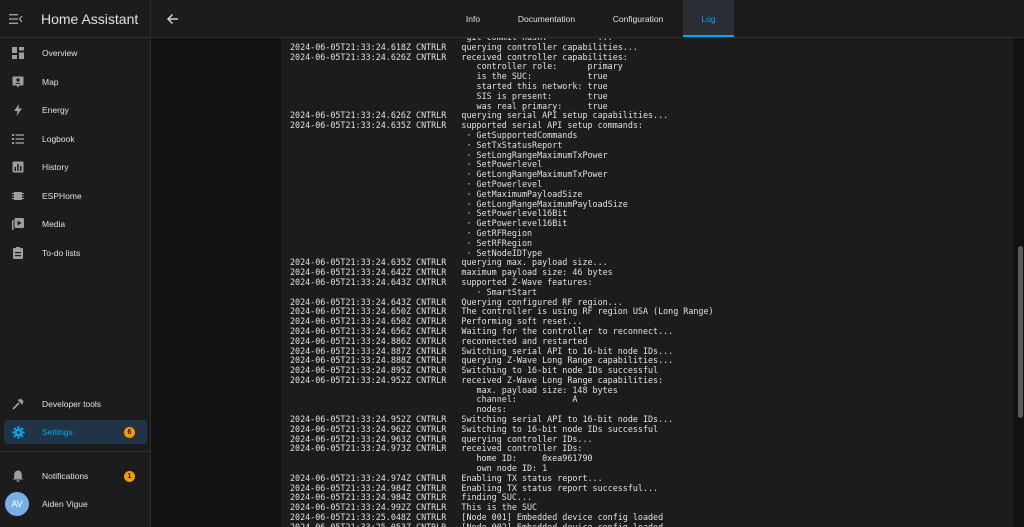  I want to click on top-app-bar: Info Documentation Configuration Log, so click(587, 19).